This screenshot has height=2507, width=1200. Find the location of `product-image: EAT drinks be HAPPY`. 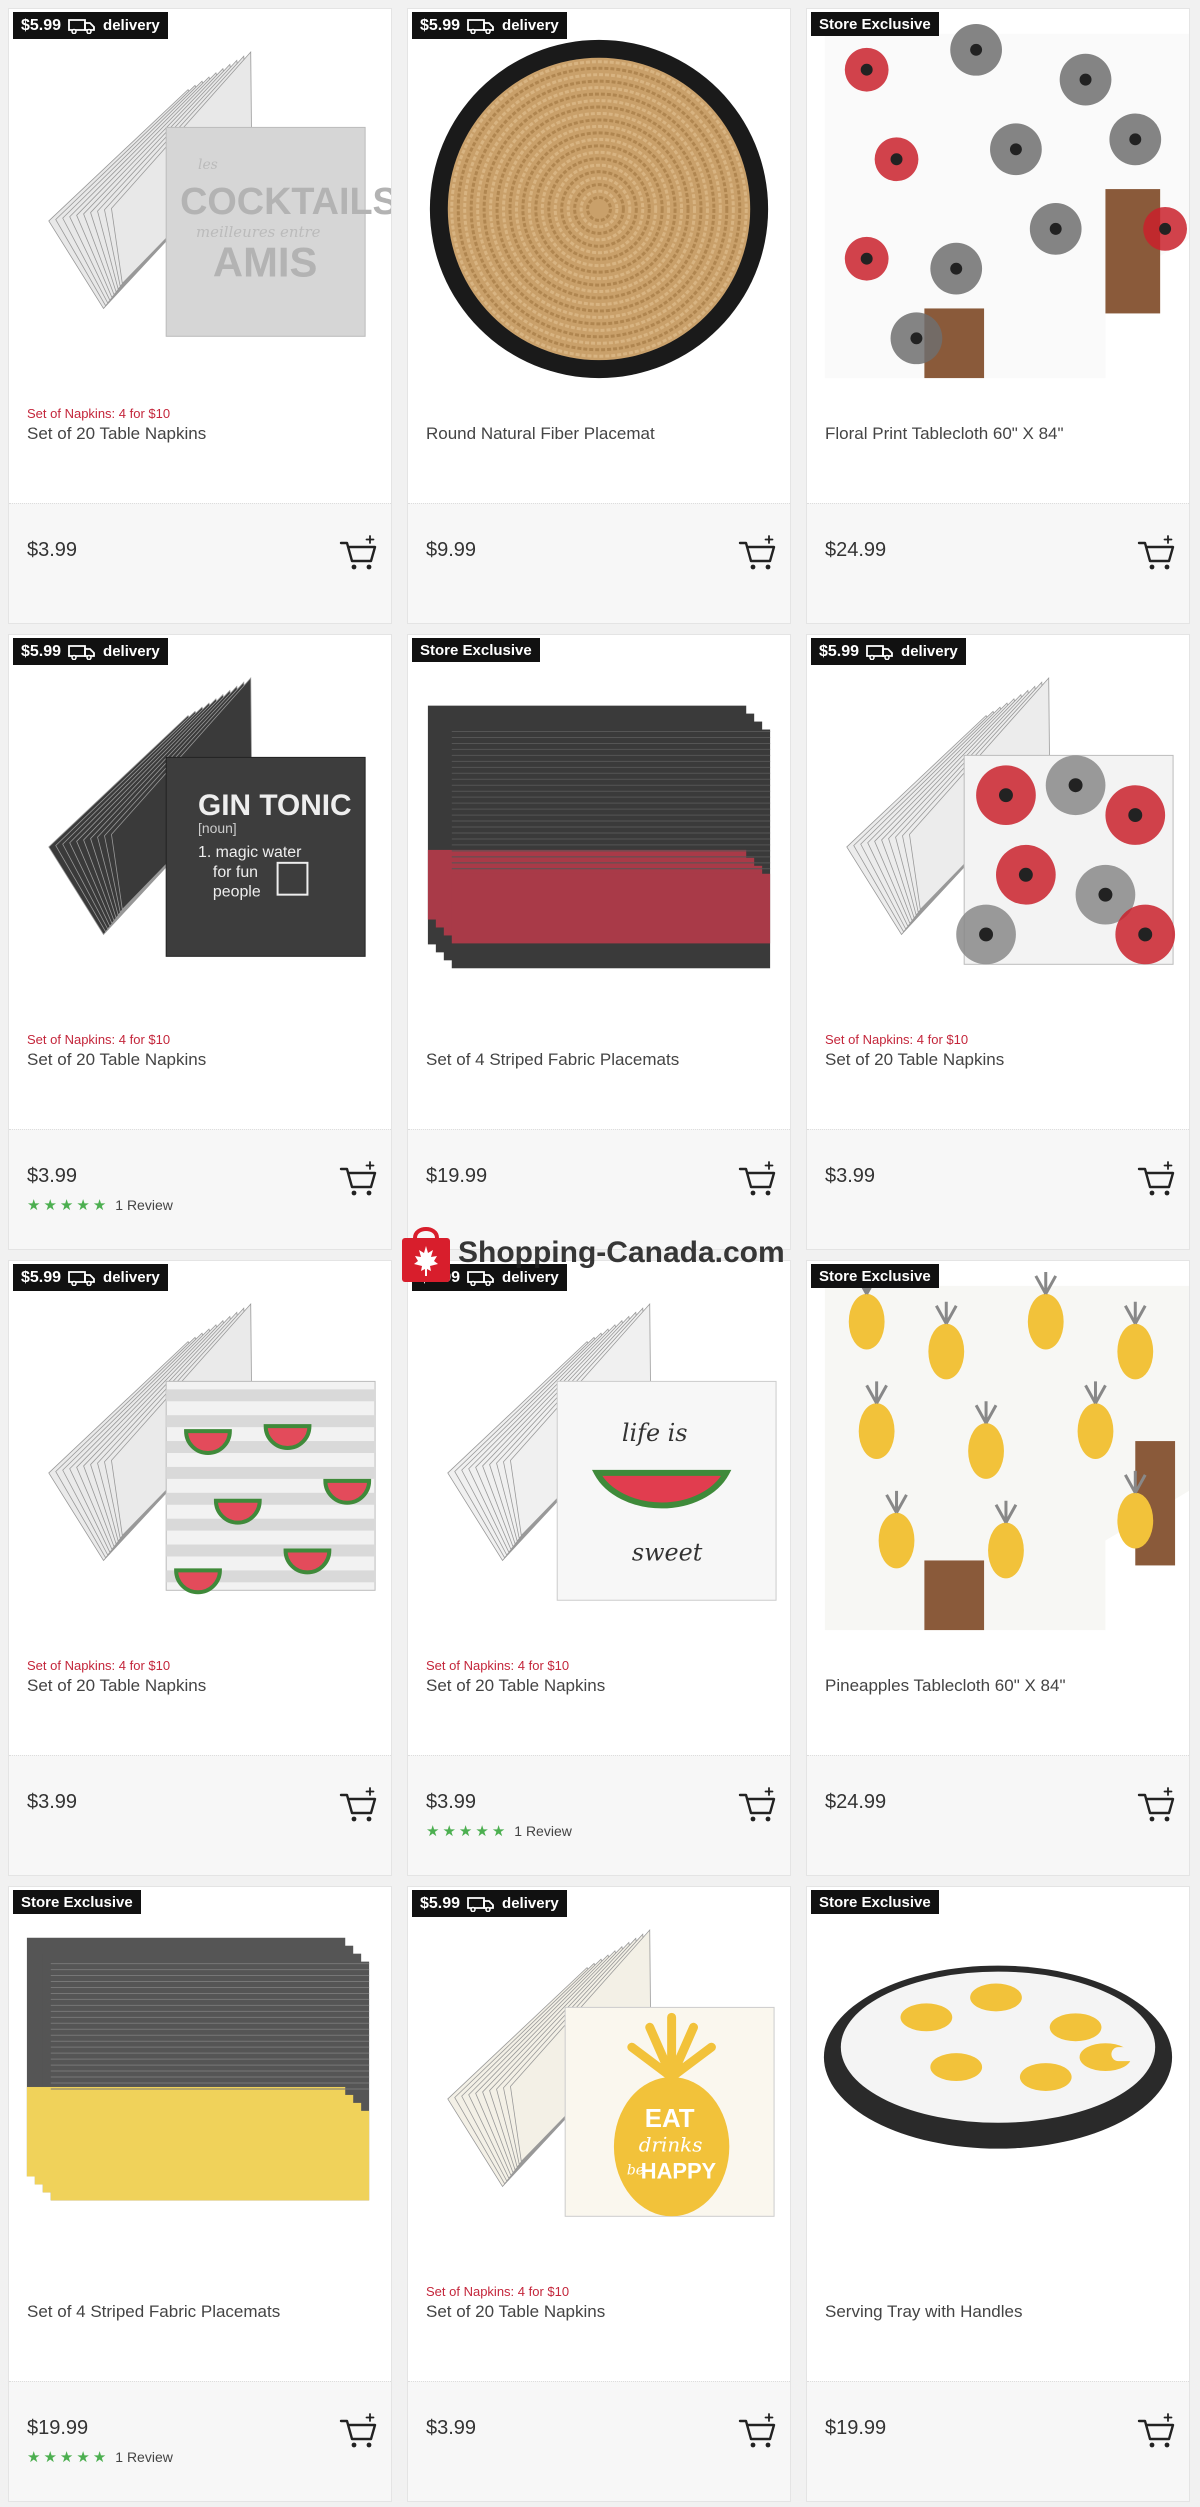

product-image: EAT drinks be HAPPY is located at coordinates (599, 2082).